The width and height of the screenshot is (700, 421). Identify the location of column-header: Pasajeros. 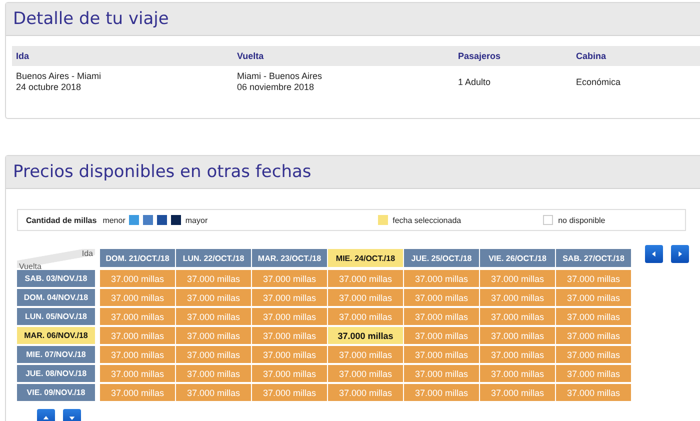
(513, 56).